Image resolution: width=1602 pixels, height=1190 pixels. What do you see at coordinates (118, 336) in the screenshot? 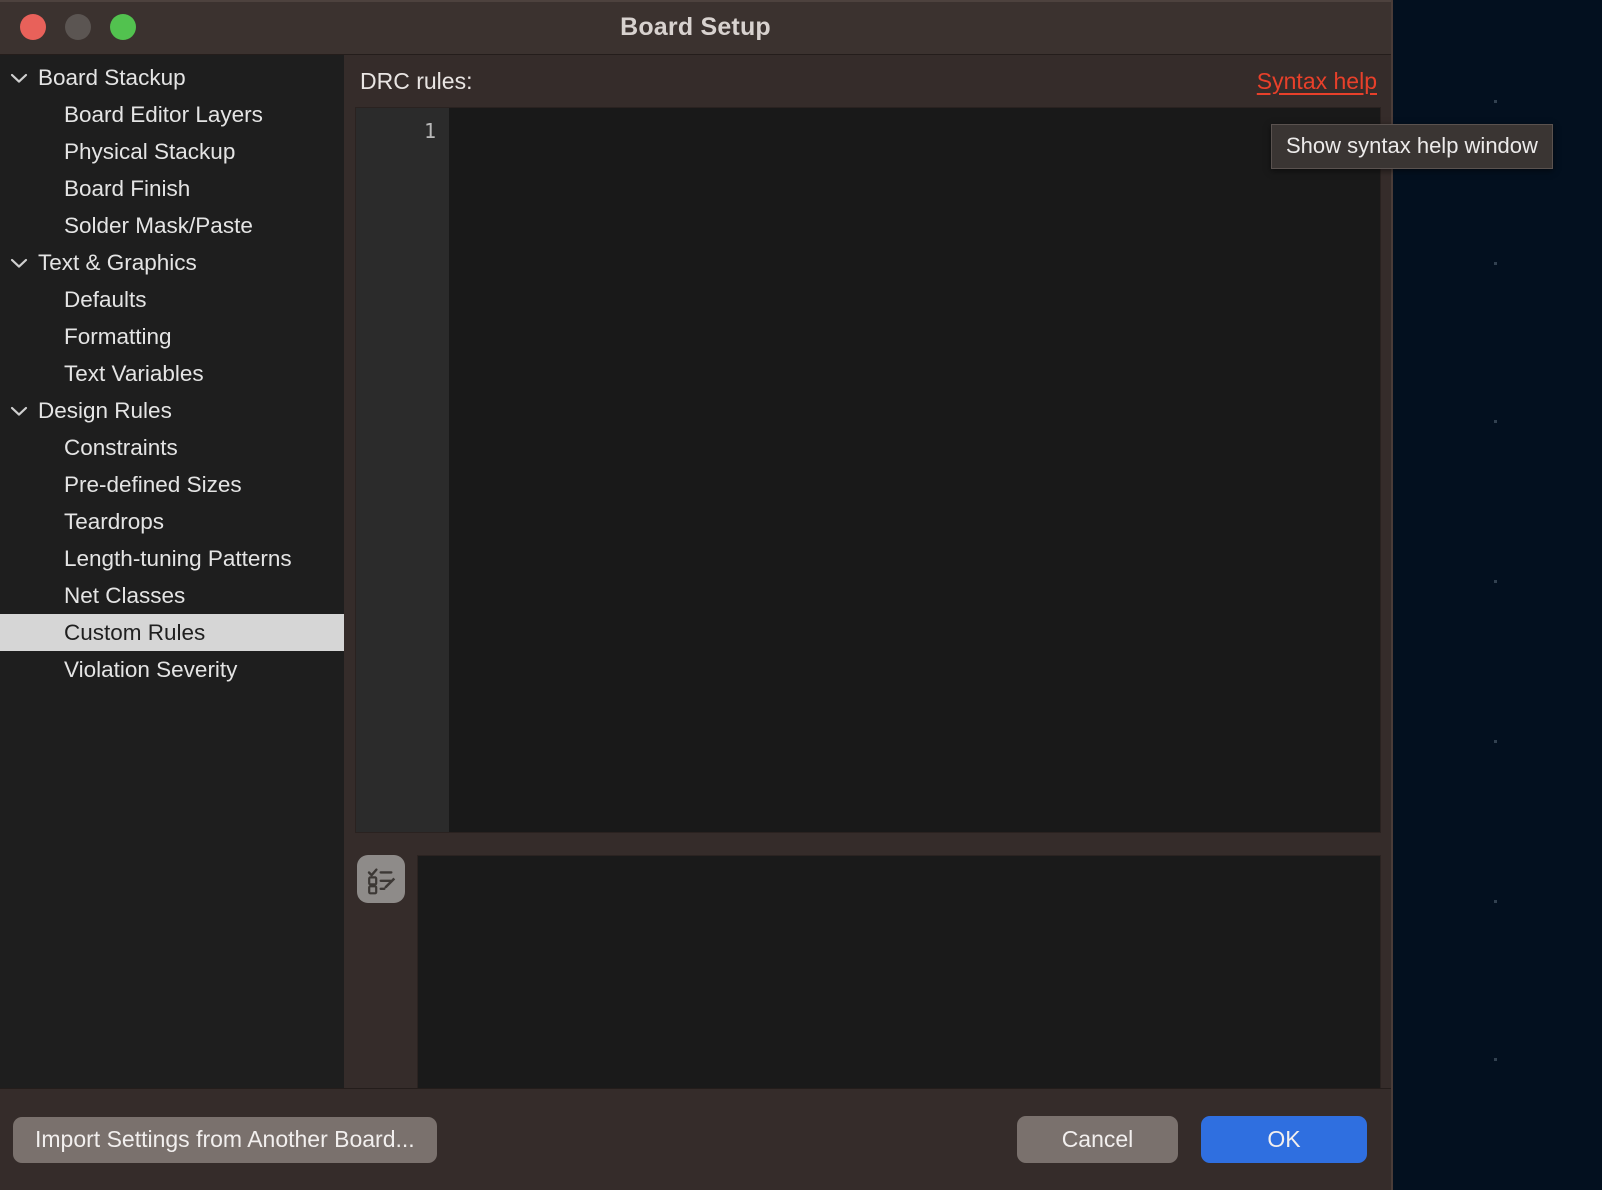
I see `sidebar-item-label: Formatting` at bounding box center [118, 336].